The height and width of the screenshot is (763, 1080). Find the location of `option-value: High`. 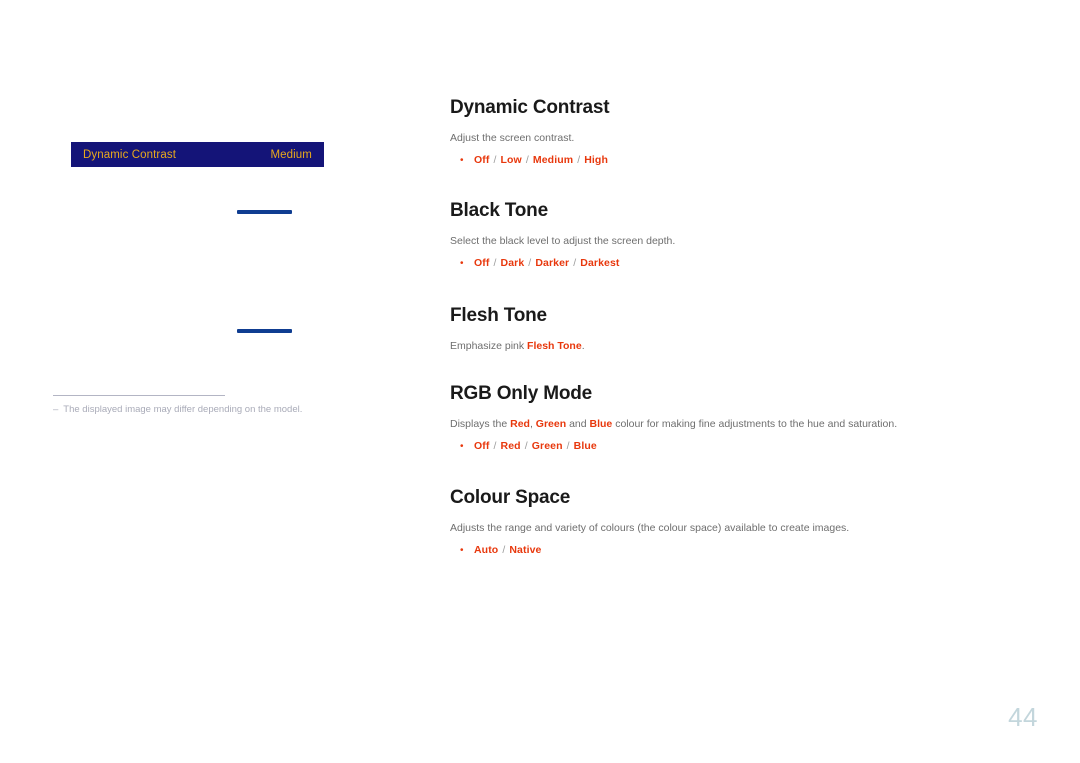

option-value: High is located at coordinates (596, 160).